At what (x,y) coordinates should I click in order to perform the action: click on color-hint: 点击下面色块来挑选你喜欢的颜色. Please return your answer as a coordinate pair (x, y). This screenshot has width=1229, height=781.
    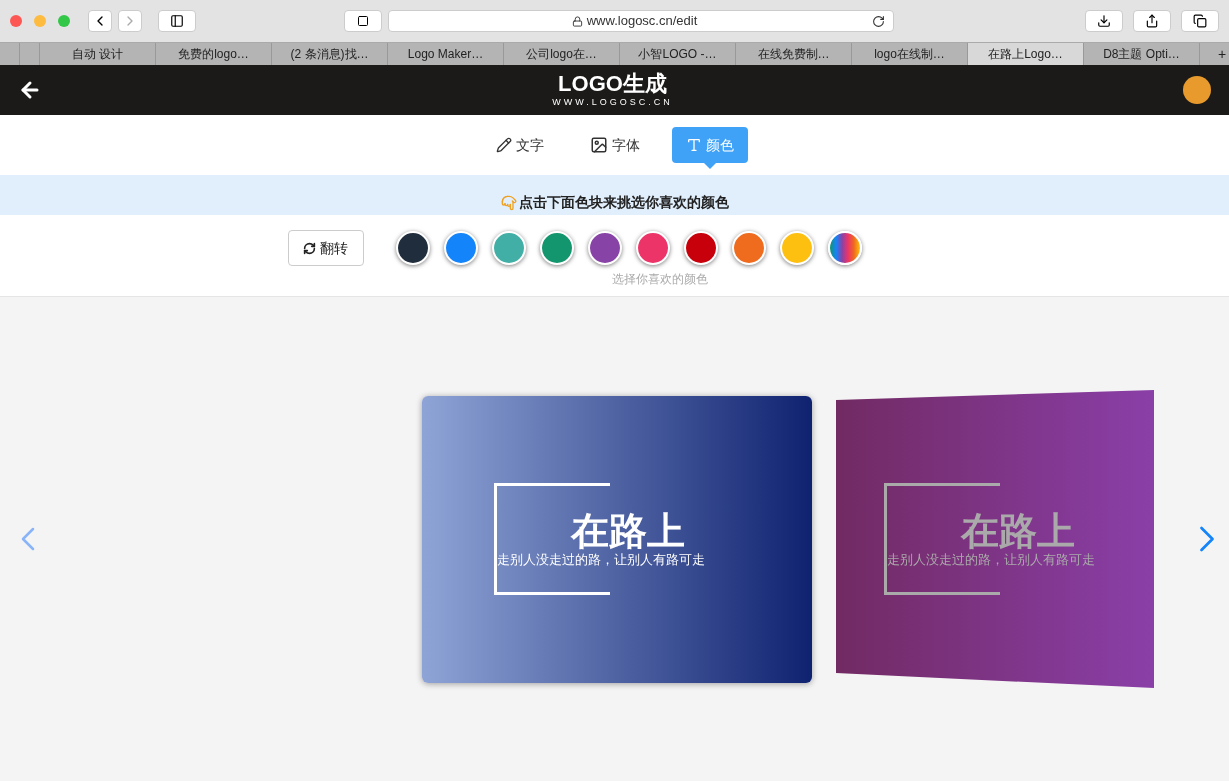
    Looking at the image, I should click on (623, 202).